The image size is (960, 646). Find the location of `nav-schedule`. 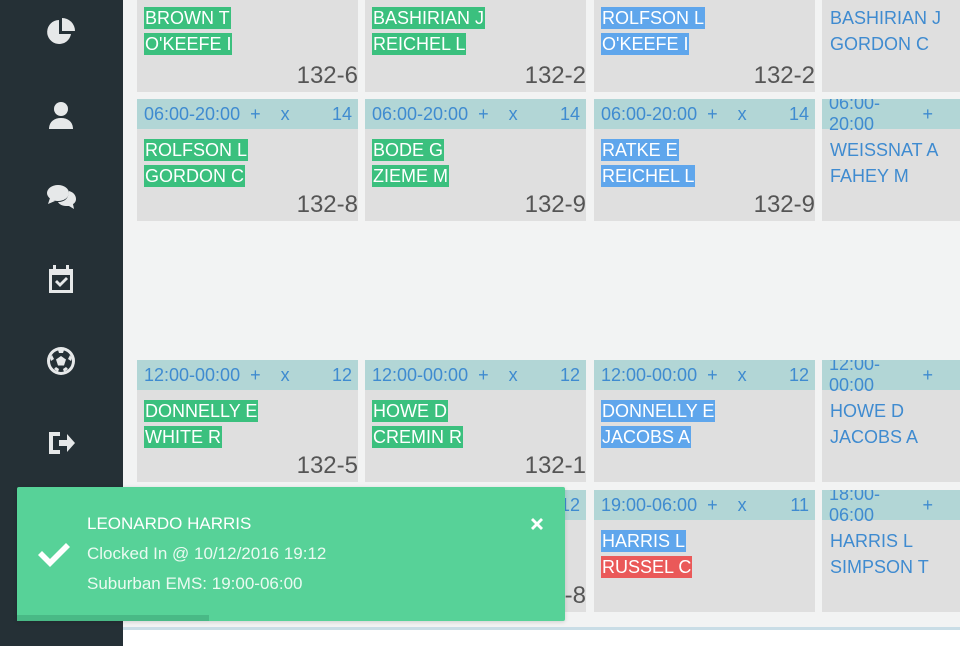

nav-schedule is located at coordinates (61, 279).